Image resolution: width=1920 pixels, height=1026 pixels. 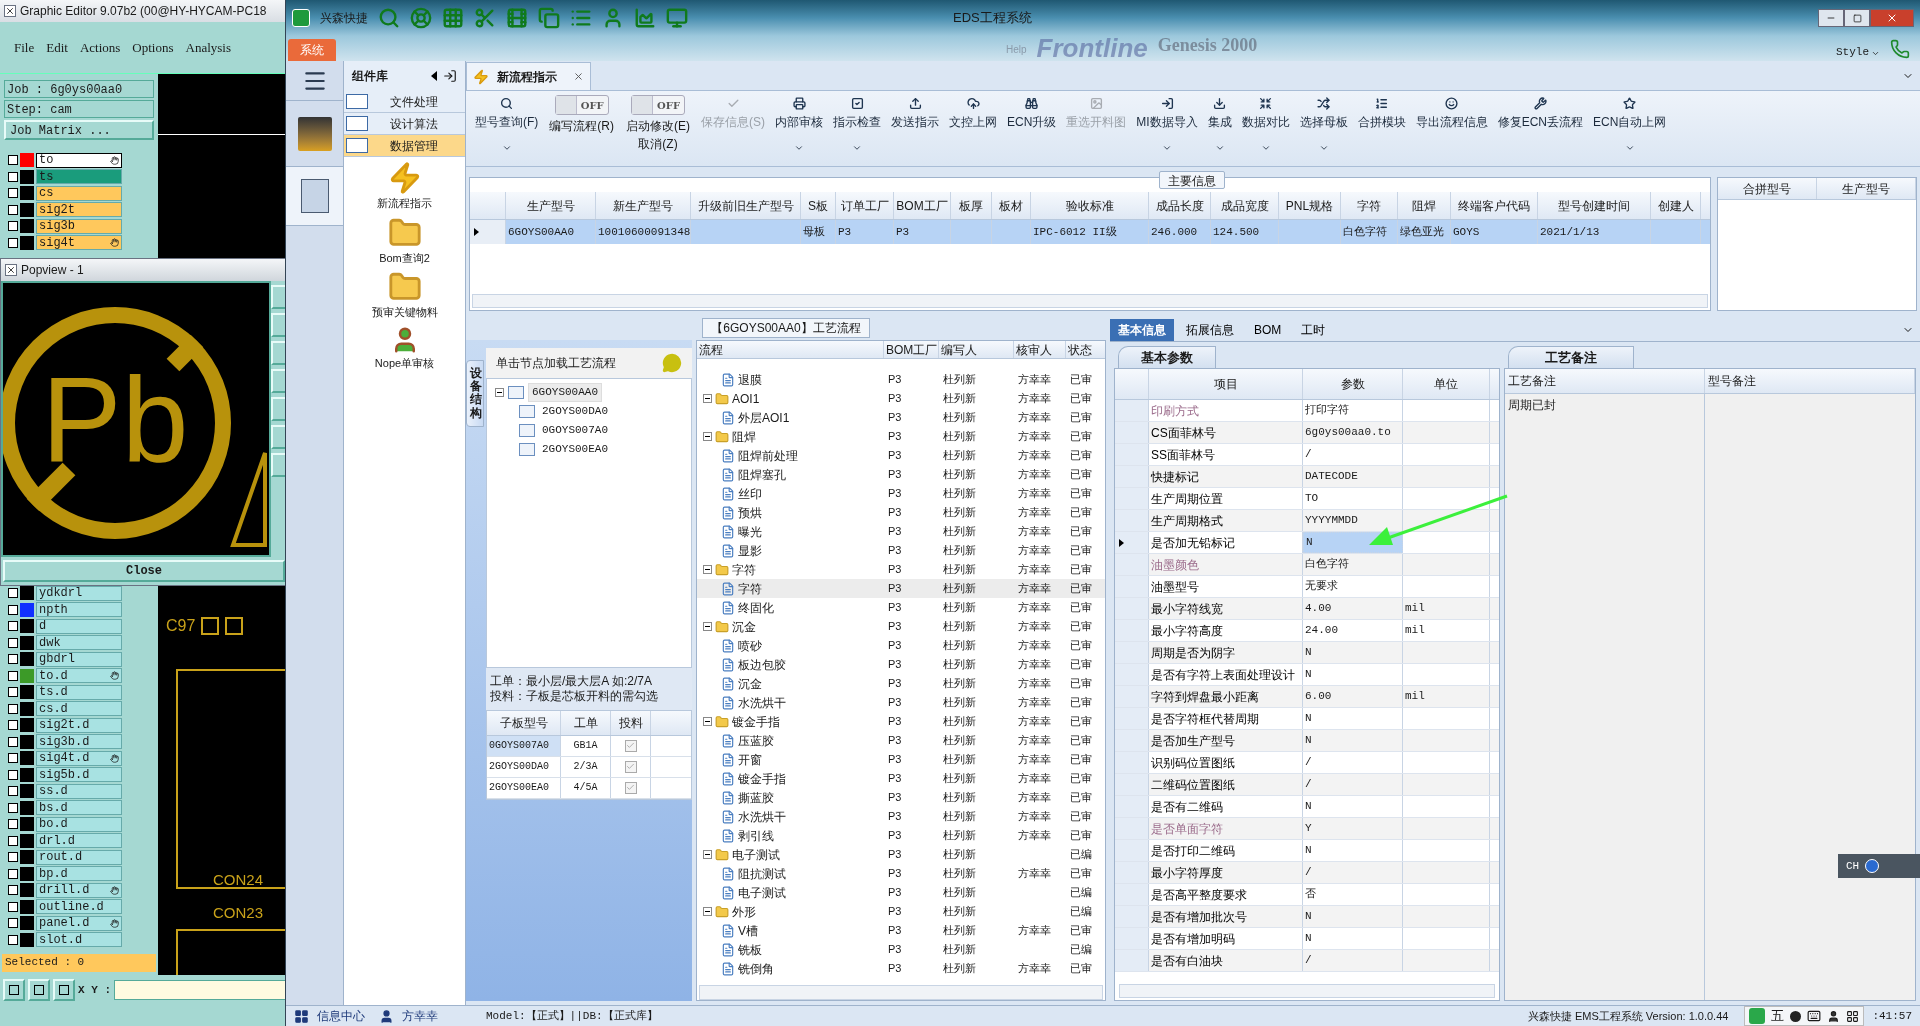 I want to click on param-row: 字符到焊盘最小距离 6.00 mil, so click(x=1307, y=697).